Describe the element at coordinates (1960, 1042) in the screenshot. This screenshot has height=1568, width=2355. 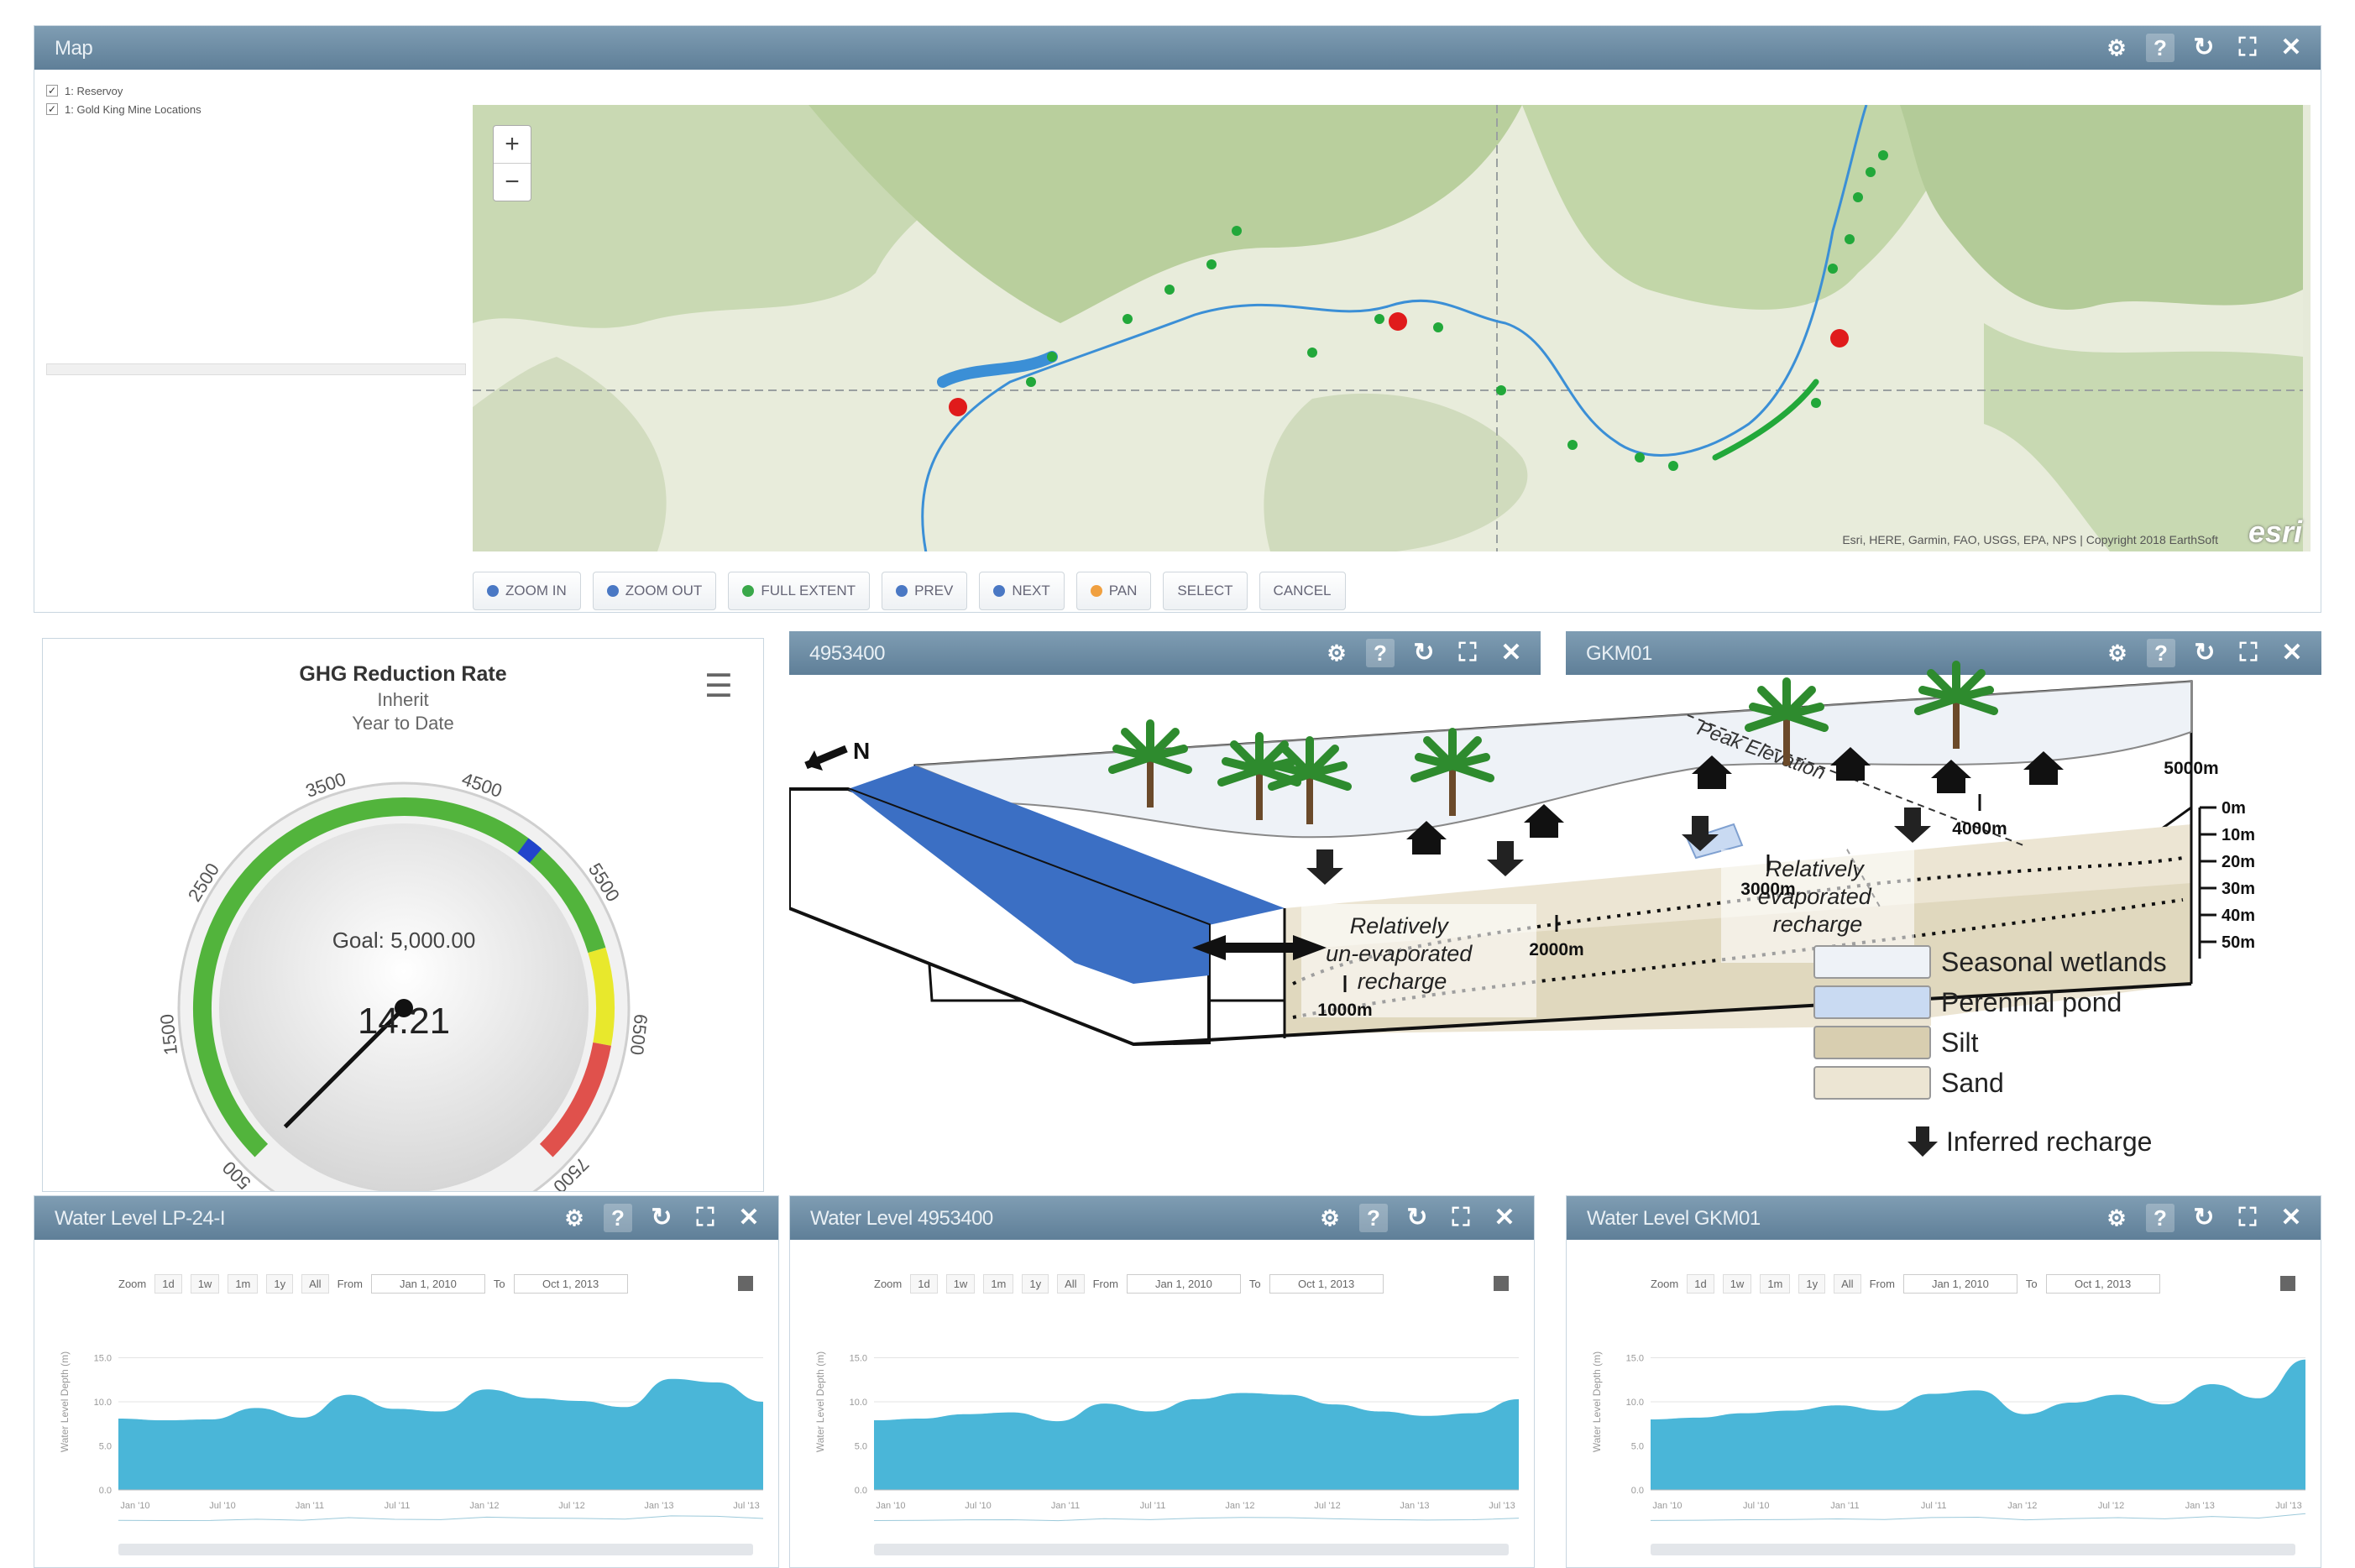
I see `legend-label: Silt` at that location.